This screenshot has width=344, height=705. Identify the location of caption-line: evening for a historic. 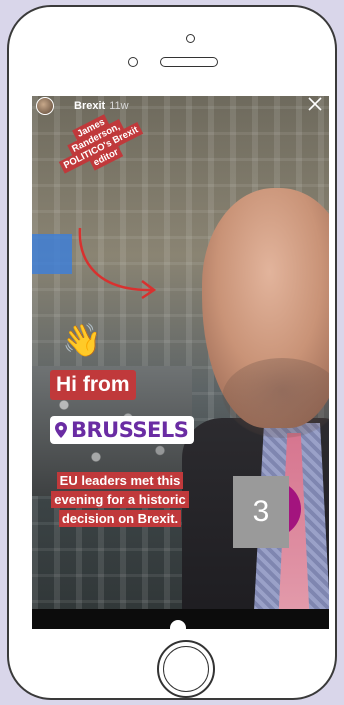
(120, 499).